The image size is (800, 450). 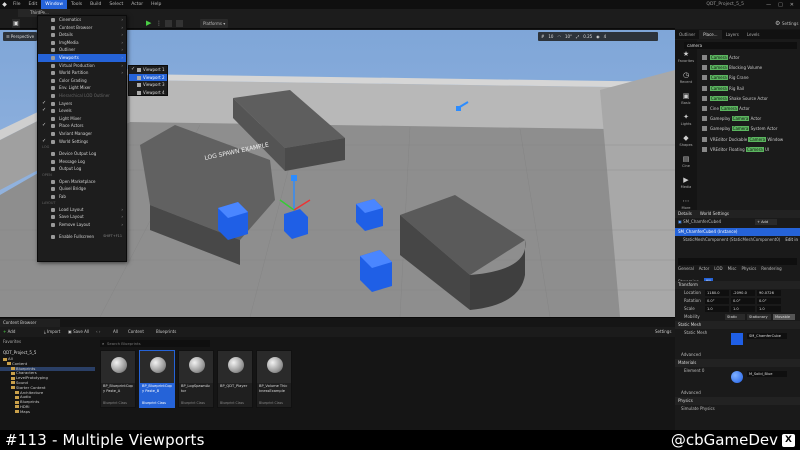 I want to click on favorites-header: Favorites, so click(x=12, y=341).